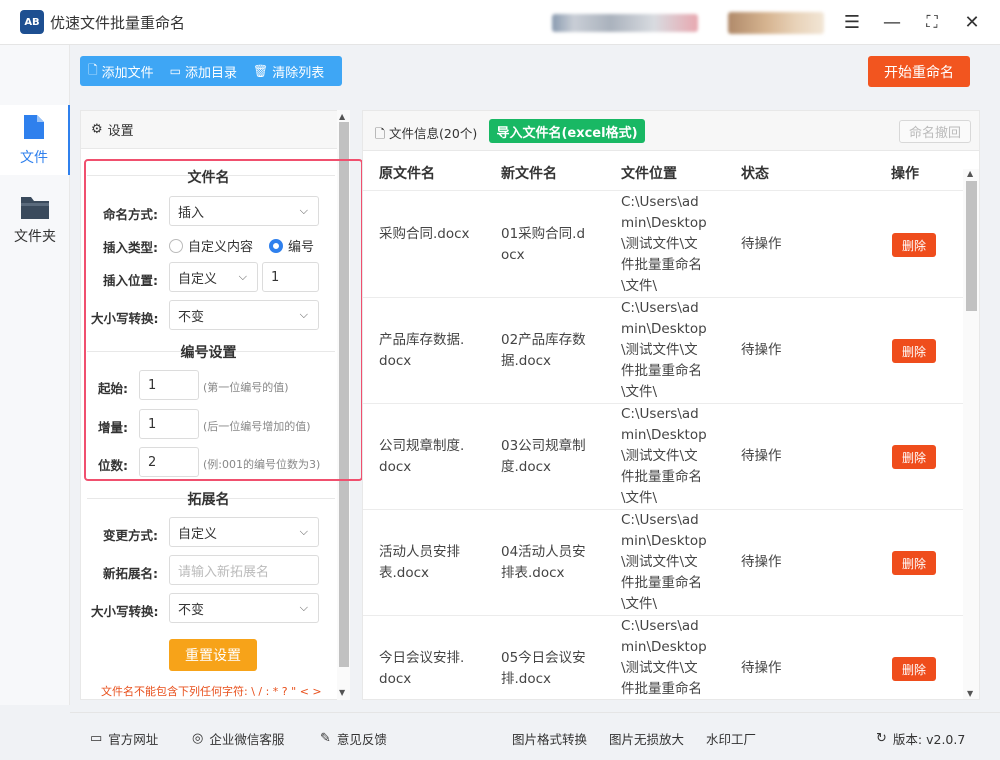  Describe the element at coordinates (113, 427) in the screenshot. I see `step-label: 增量:` at that location.